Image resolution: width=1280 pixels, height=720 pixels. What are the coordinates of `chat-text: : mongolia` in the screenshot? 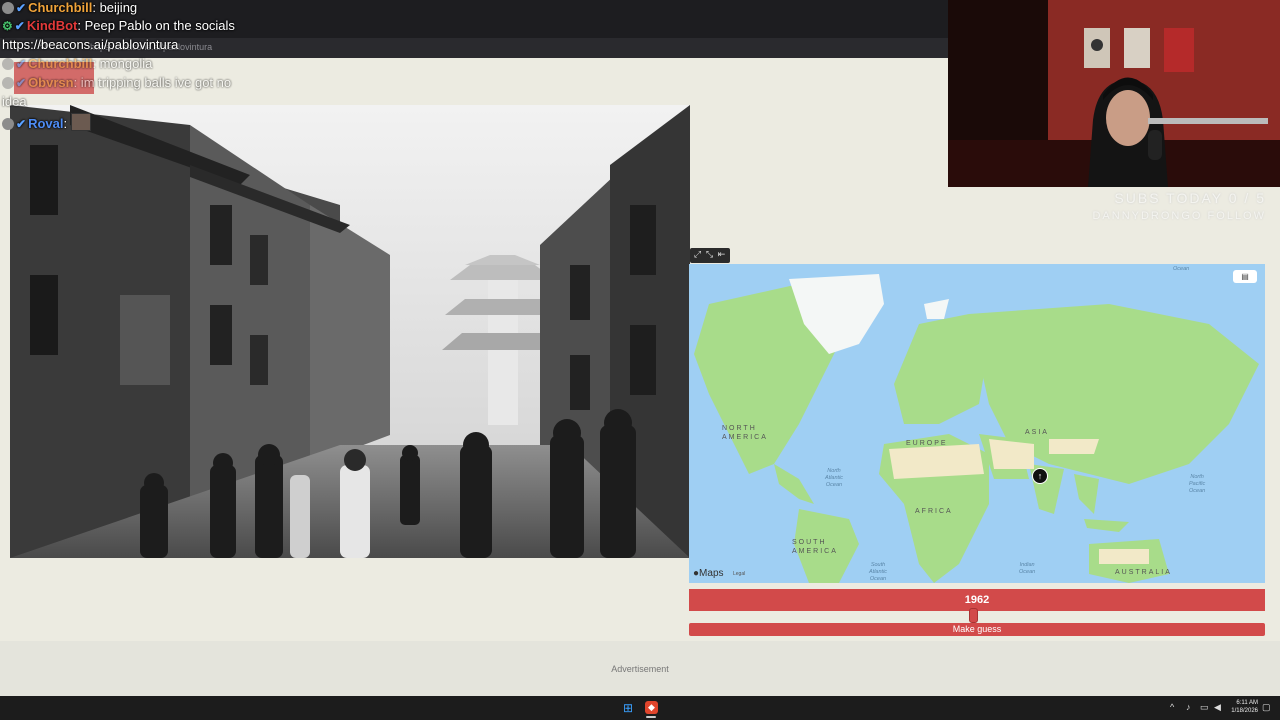 It's located at (122, 63).